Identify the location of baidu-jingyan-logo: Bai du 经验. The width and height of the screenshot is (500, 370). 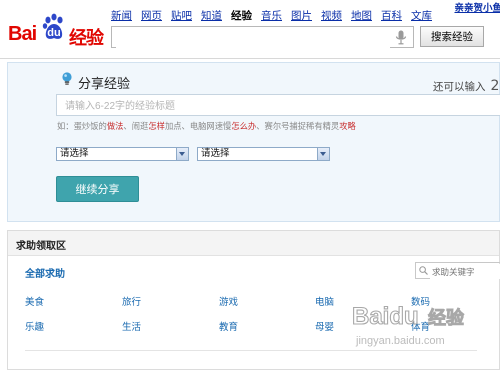
(58, 30).